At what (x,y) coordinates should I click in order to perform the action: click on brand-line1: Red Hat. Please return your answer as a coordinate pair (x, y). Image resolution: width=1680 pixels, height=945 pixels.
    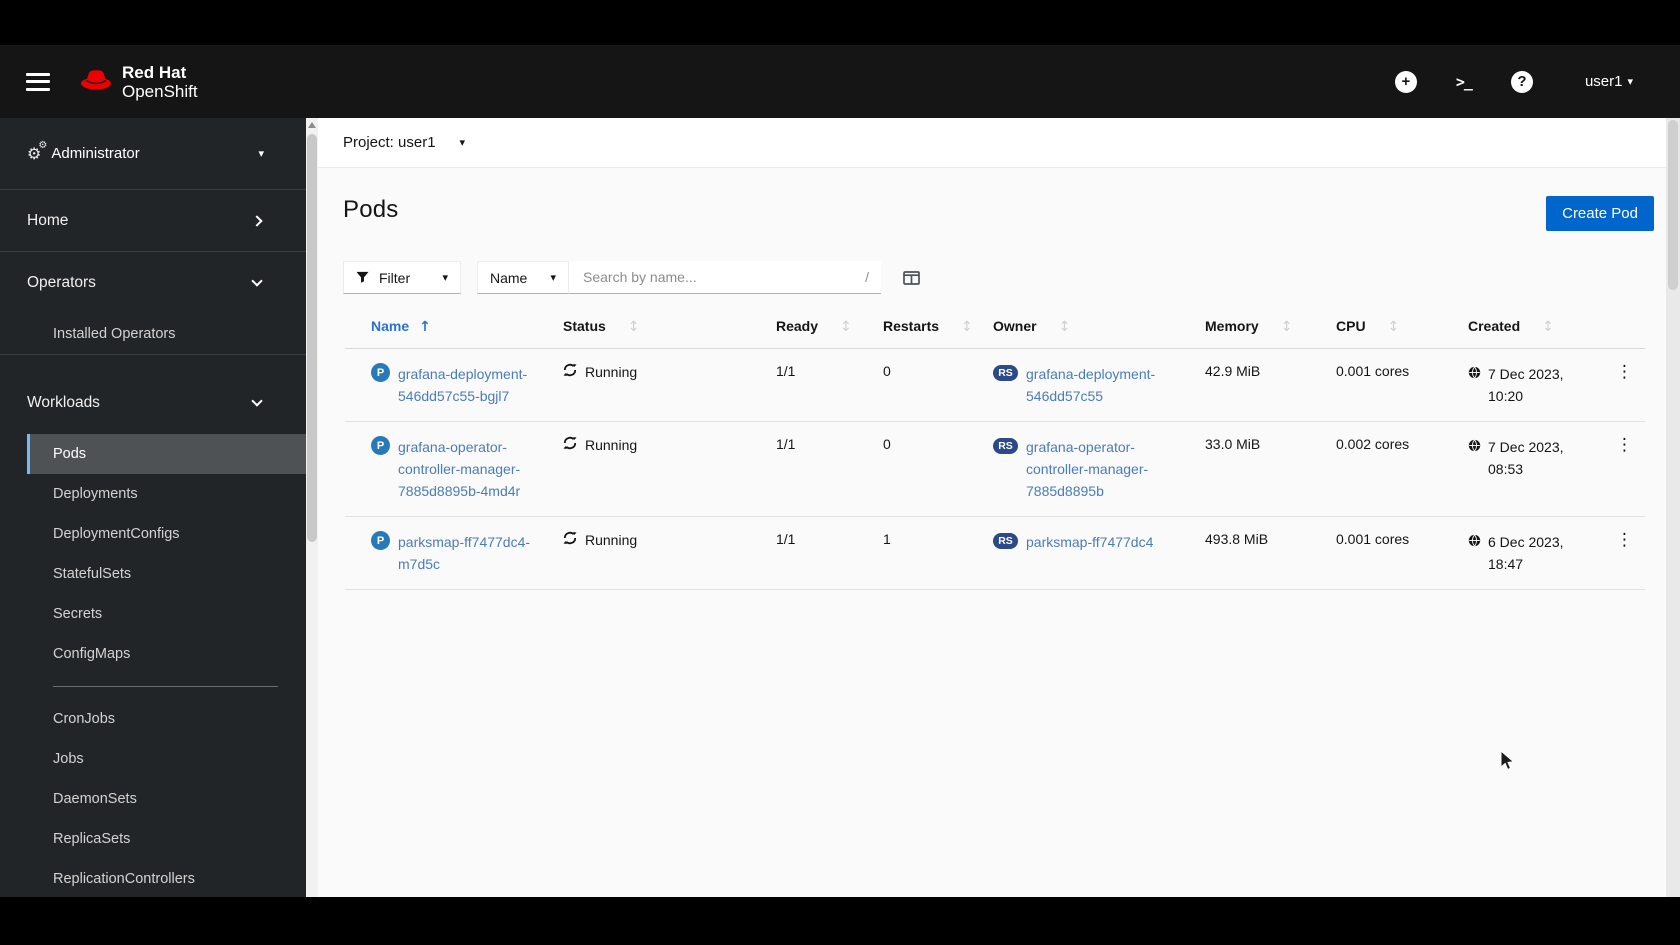
    Looking at the image, I should click on (154, 72).